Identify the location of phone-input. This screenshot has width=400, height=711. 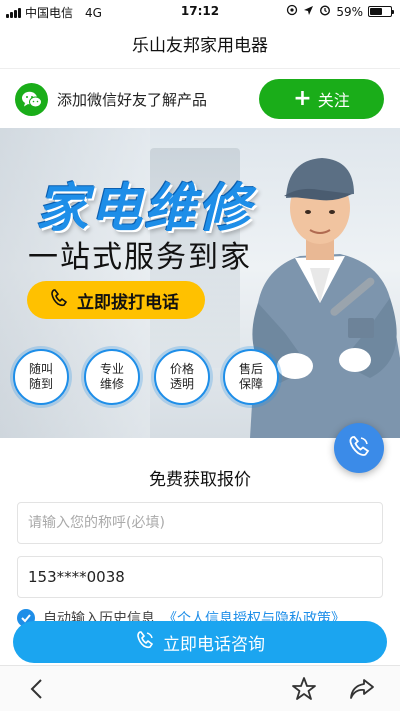
(200, 577).